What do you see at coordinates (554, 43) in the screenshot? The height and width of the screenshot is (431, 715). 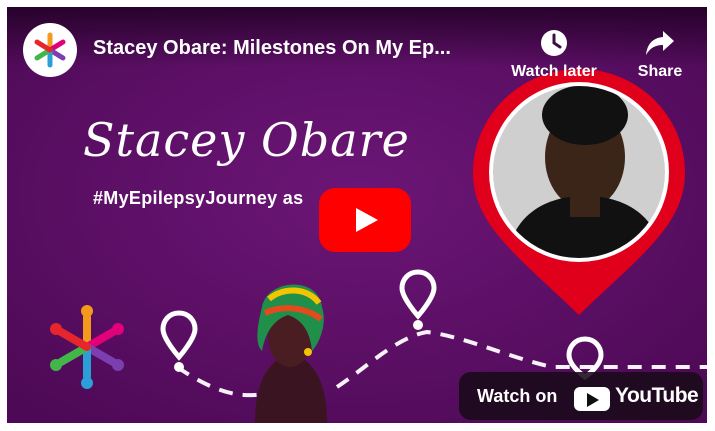 I see `clock-icon` at bounding box center [554, 43].